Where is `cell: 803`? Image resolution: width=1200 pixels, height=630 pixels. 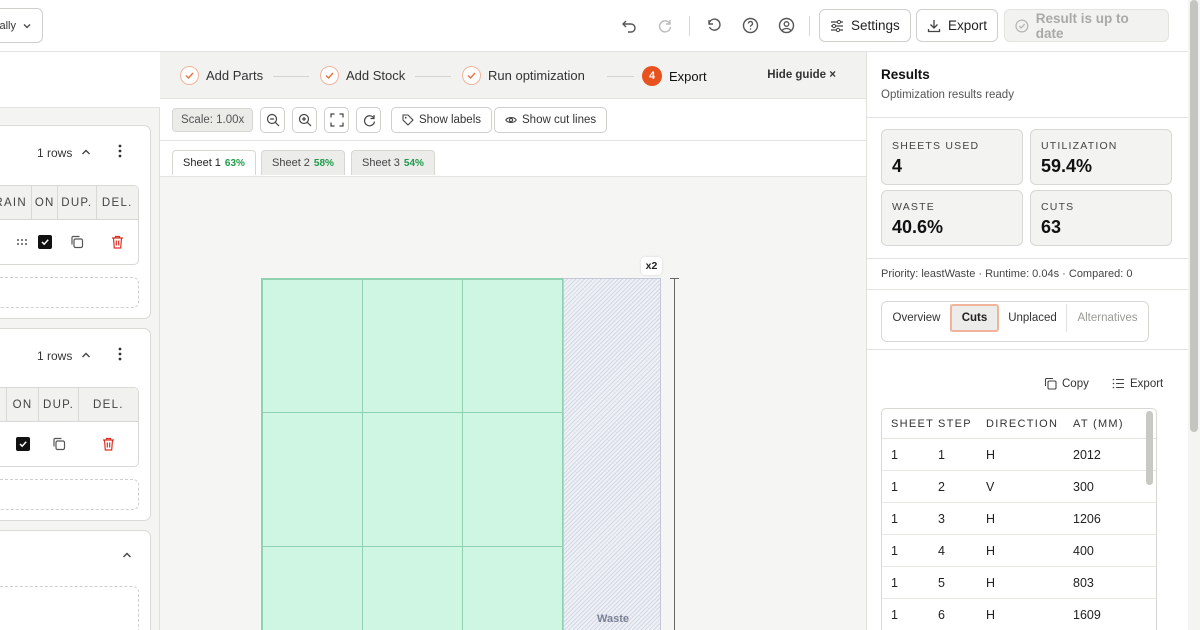 cell: 803 is located at coordinates (1083, 582).